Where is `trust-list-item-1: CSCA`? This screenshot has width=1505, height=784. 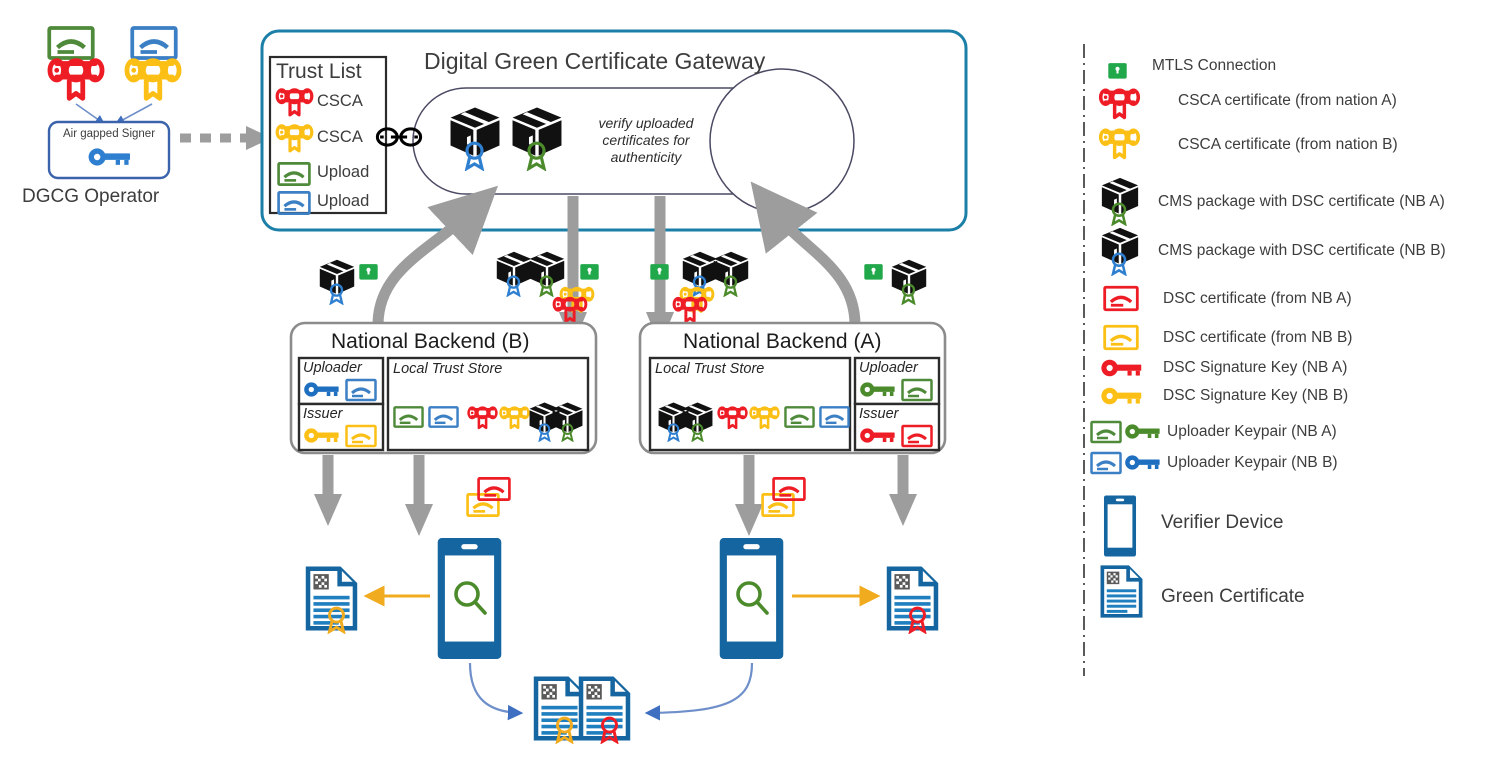 trust-list-item-1: CSCA is located at coordinates (340, 137).